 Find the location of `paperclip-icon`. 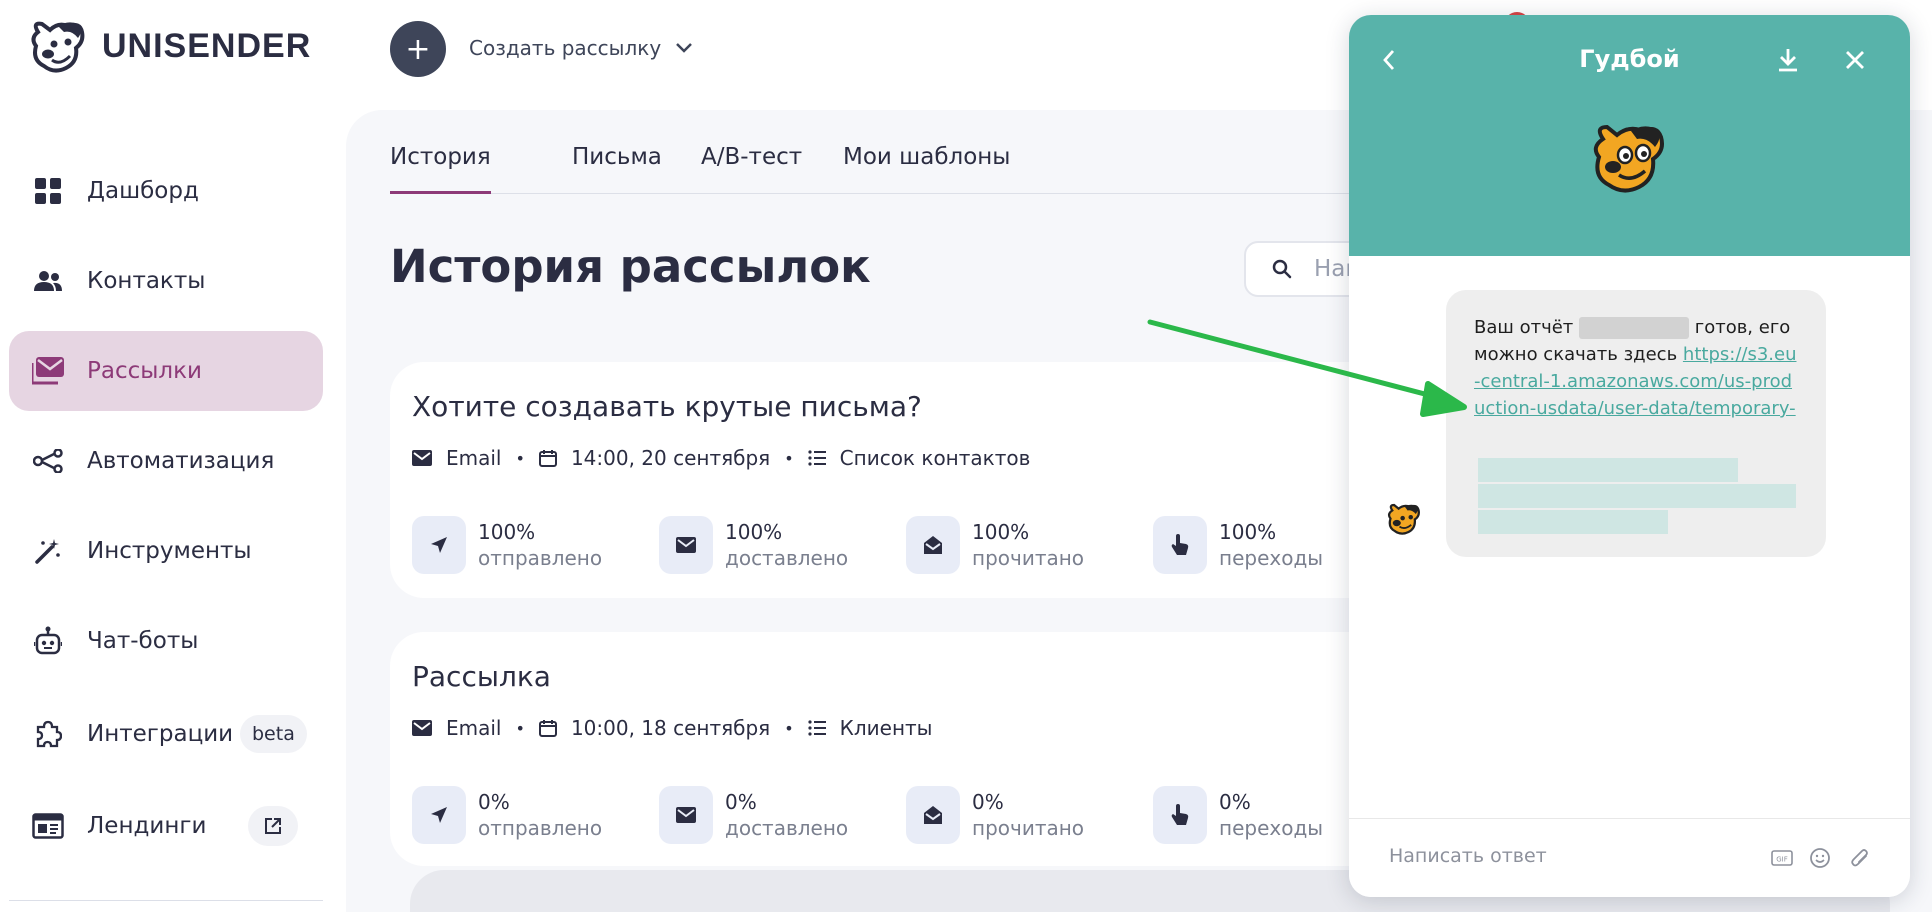

paperclip-icon is located at coordinates (1860, 858).